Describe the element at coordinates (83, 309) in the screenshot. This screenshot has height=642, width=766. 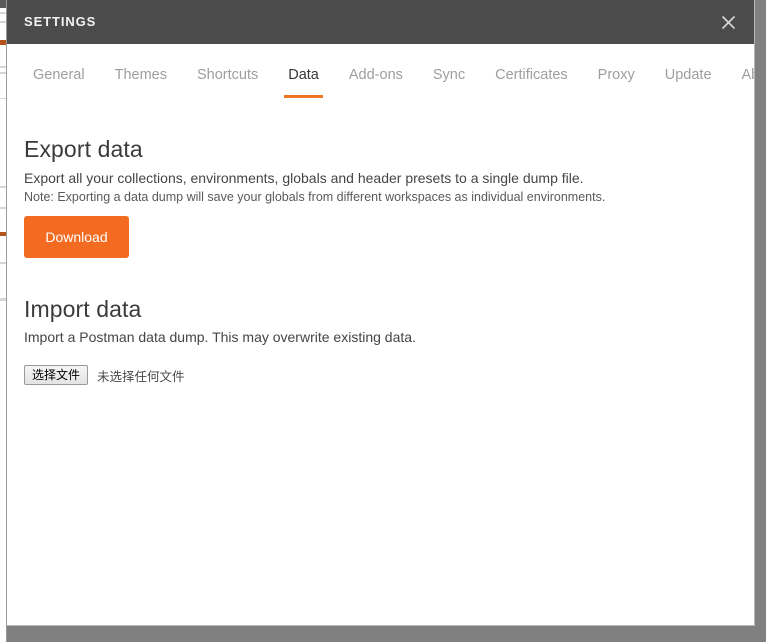
I see `import-data-heading: Import data` at that location.